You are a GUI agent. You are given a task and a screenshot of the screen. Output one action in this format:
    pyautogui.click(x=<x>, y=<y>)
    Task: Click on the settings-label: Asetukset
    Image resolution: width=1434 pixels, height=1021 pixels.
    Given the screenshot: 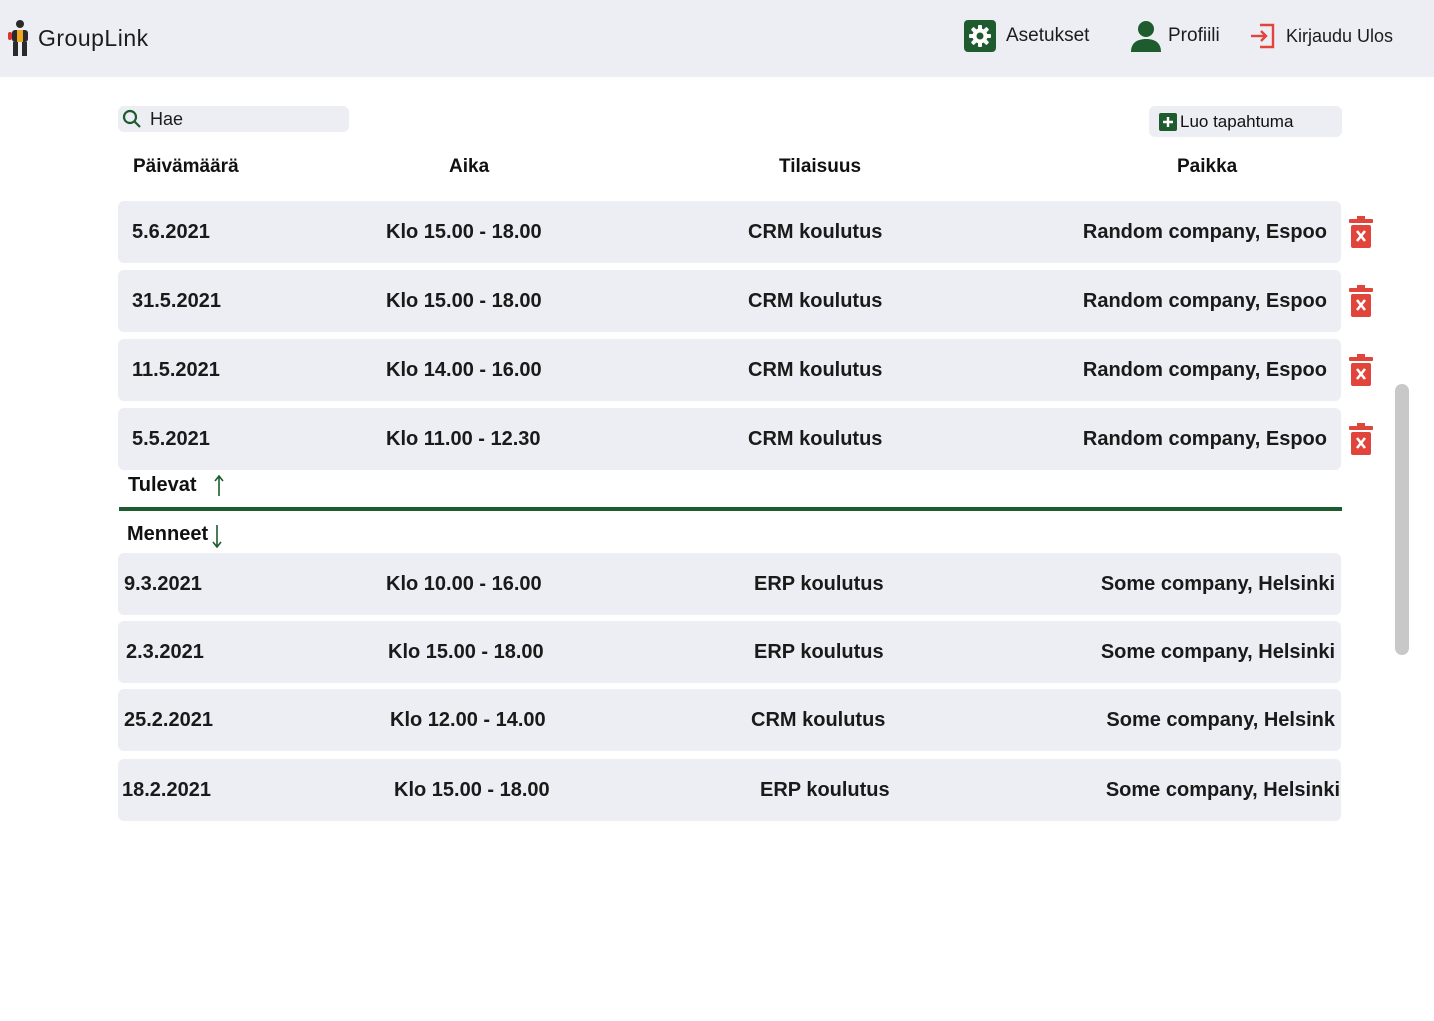 What is the action you would take?
    pyautogui.click(x=1048, y=35)
    